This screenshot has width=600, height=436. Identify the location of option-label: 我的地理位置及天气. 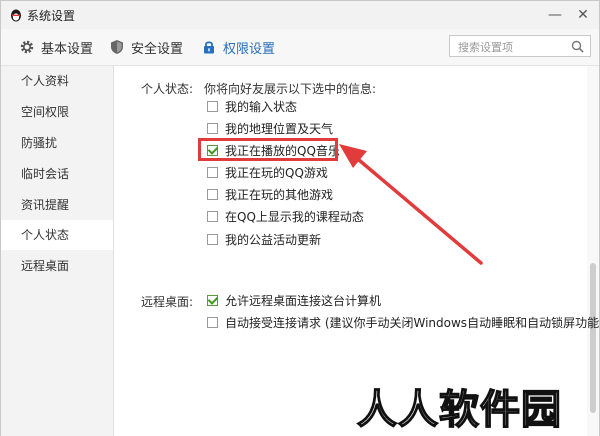
(279, 128).